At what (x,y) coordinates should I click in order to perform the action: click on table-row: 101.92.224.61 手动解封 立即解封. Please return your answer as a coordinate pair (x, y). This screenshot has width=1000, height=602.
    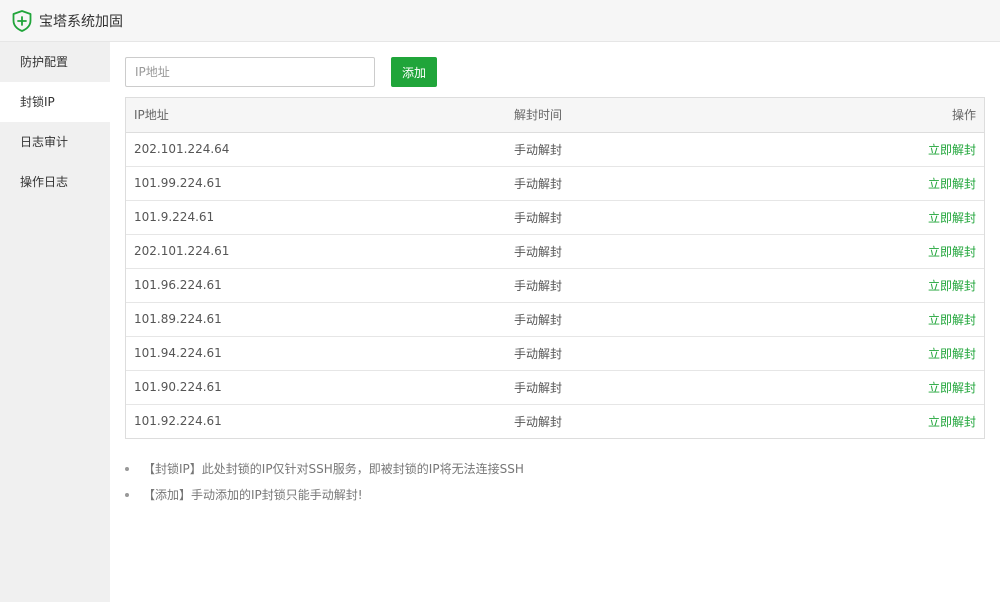
    Looking at the image, I should click on (555, 421).